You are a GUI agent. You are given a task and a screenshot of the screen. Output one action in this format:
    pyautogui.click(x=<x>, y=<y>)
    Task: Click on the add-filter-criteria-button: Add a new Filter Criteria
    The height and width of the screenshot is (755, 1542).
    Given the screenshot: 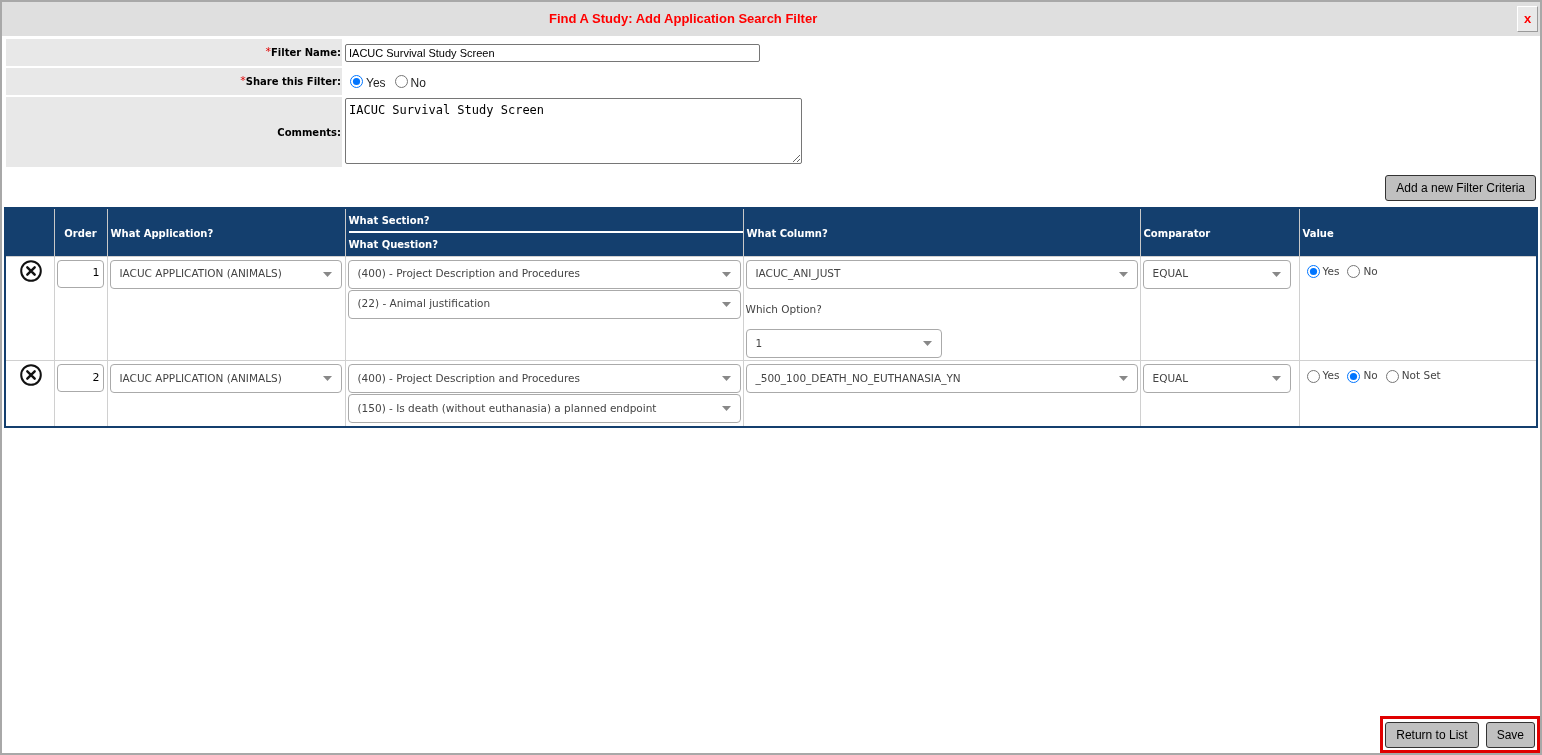 What is the action you would take?
    pyautogui.click(x=1460, y=188)
    